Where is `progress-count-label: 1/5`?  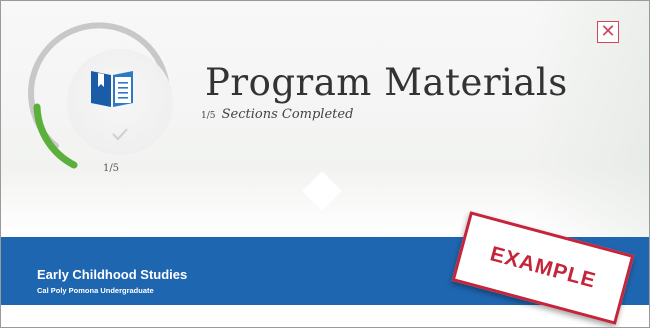 progress-count-label: 1/5 is located at coordinates (111, 168).